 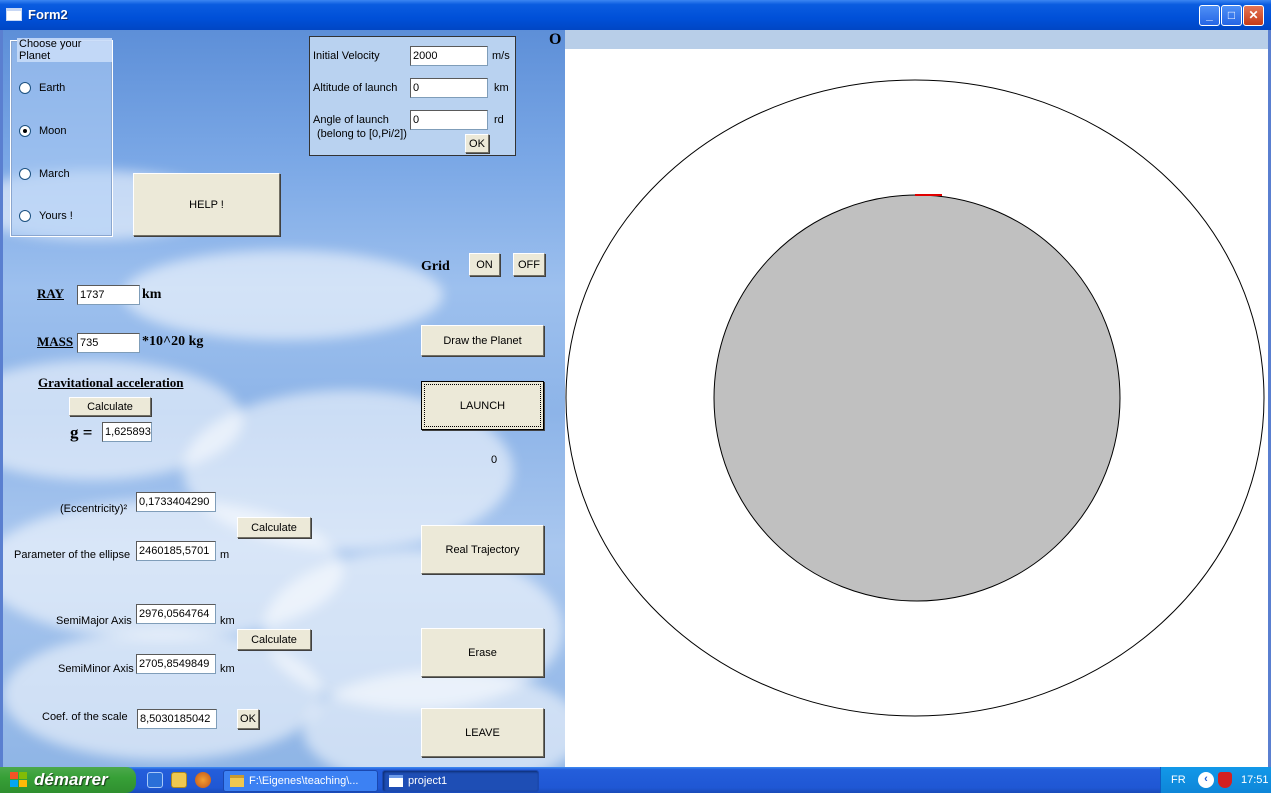 I want to click on folder-icon, so click(x=237, y=781).